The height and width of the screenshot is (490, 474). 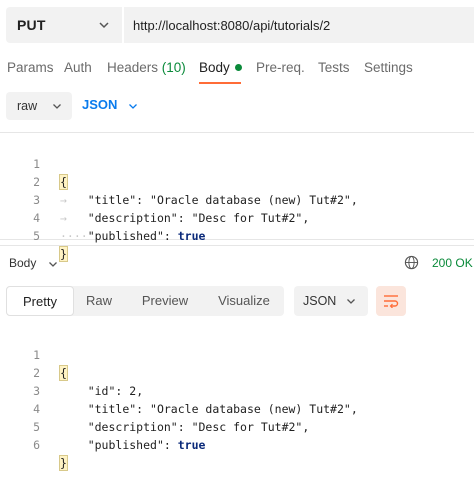 I want to click on tab-body: Body, so click(x=220, y=67).